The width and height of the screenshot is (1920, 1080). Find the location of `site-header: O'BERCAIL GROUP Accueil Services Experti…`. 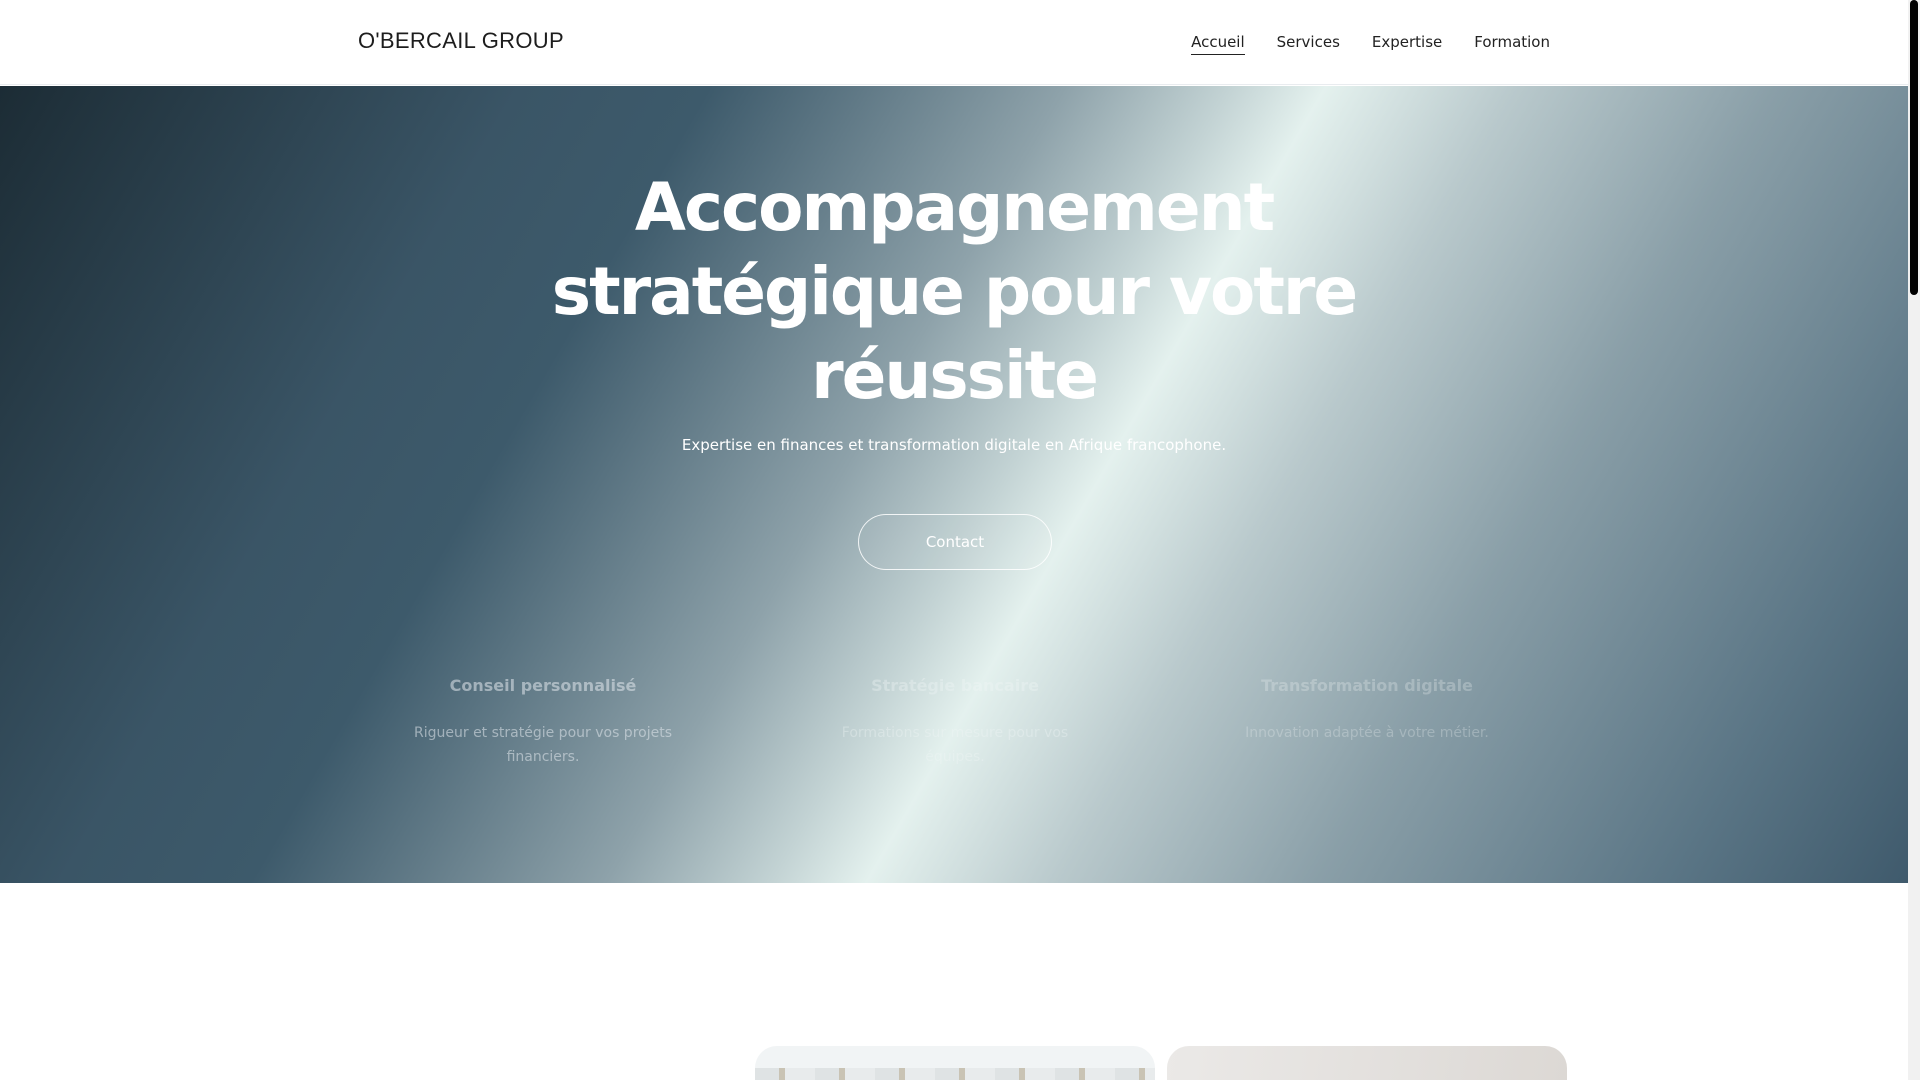

site-header: O'BERCAIL GROUP Accueil Services Experti… is located at coordinates (954, 42).